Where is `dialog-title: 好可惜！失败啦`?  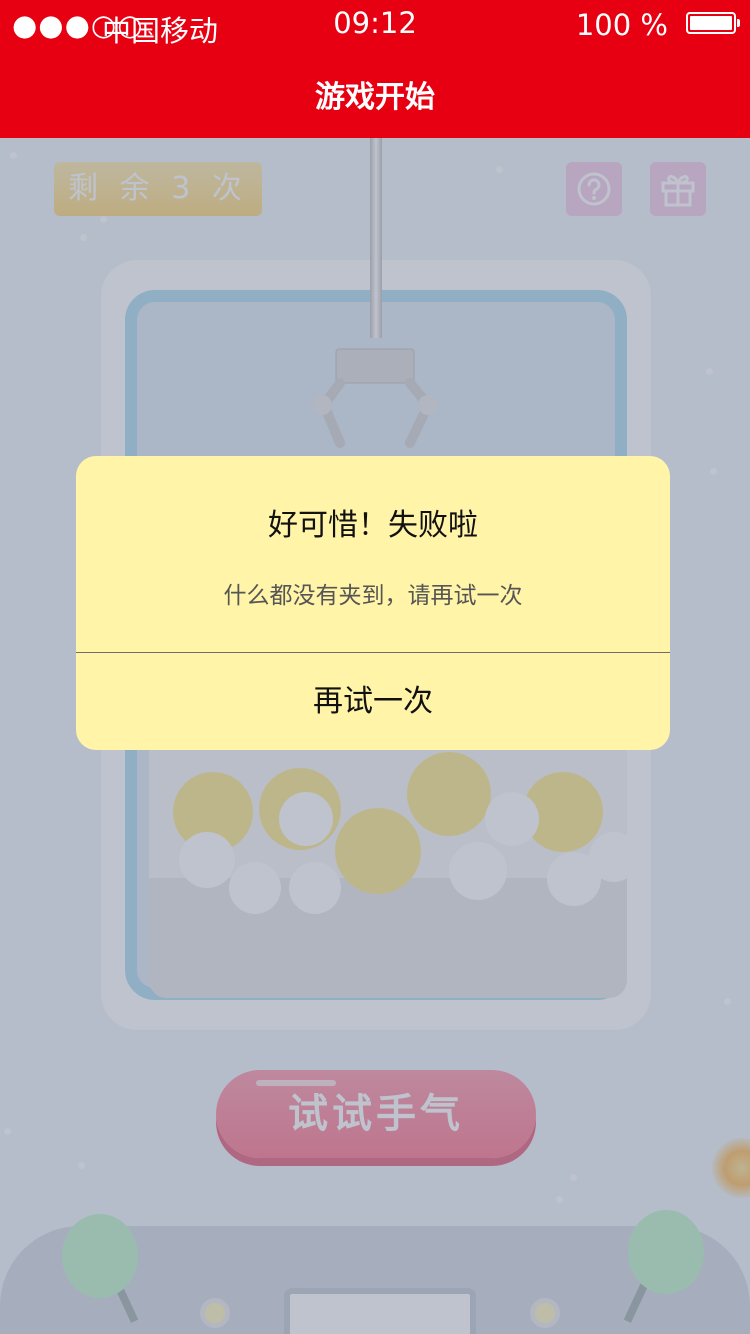 dialog-title: 好可惜！失败啦 is located at coordinates (373, 525).